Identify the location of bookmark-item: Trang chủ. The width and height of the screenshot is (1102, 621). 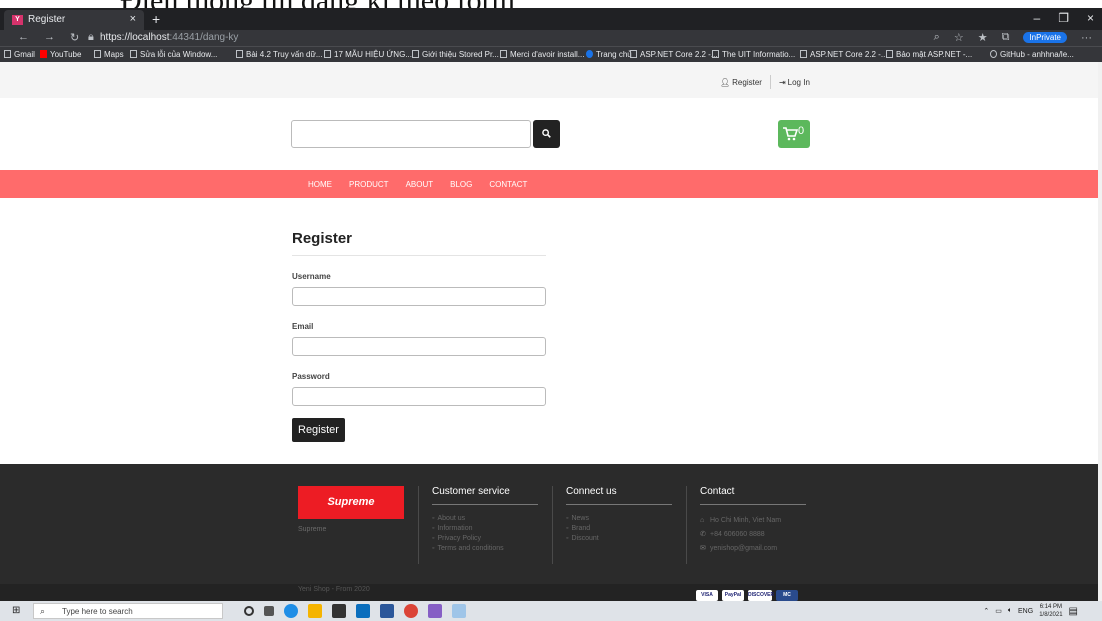
(609, 54).